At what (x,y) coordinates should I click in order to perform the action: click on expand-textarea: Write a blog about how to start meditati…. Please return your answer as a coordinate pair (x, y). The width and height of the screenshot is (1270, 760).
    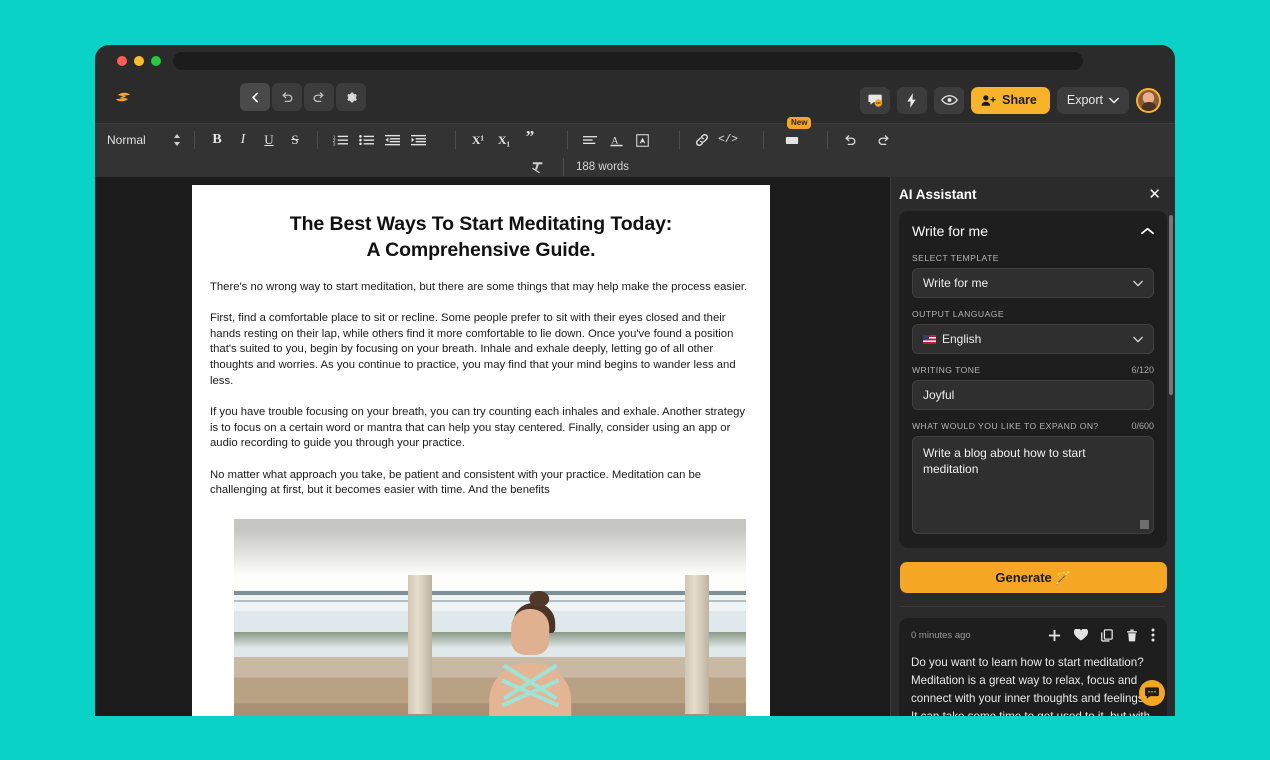
    Looking at the image, I should click on (1033, 485).